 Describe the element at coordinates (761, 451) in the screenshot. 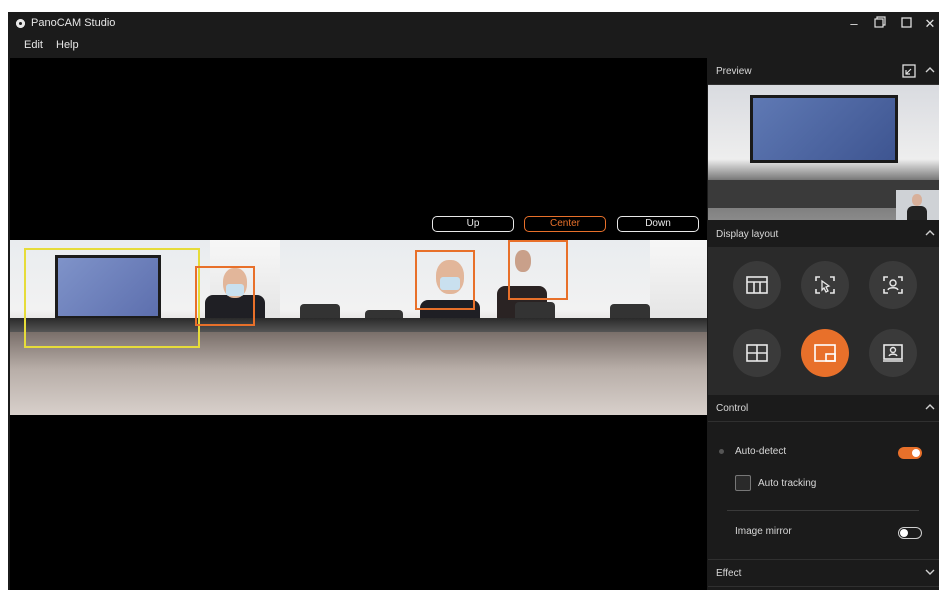

I see `auto-detect-label: Auto-detect` at that location.